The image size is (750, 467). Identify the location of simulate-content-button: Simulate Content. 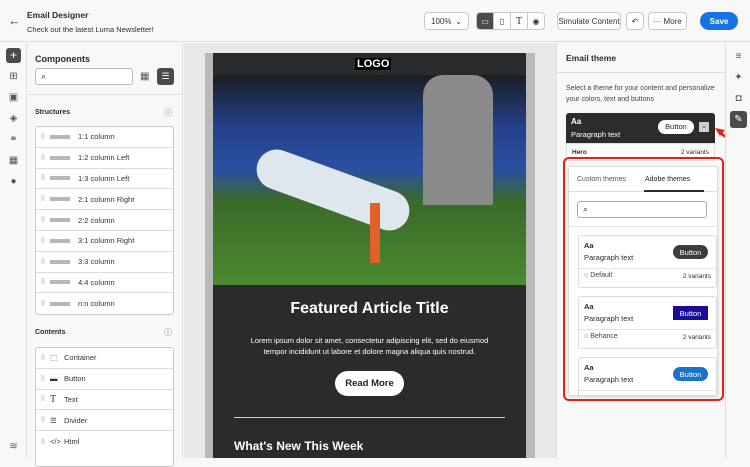
(589, 21).